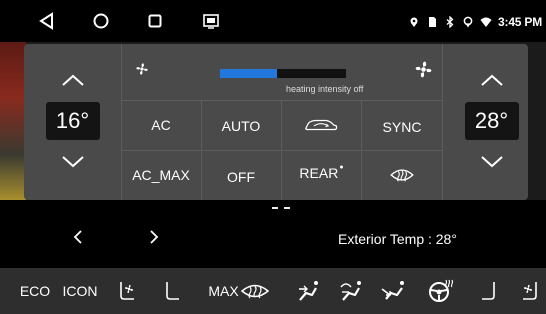 This screenshot has width=546, height=314. I want to click on clock: 3:45 PM, so click(520, 22).